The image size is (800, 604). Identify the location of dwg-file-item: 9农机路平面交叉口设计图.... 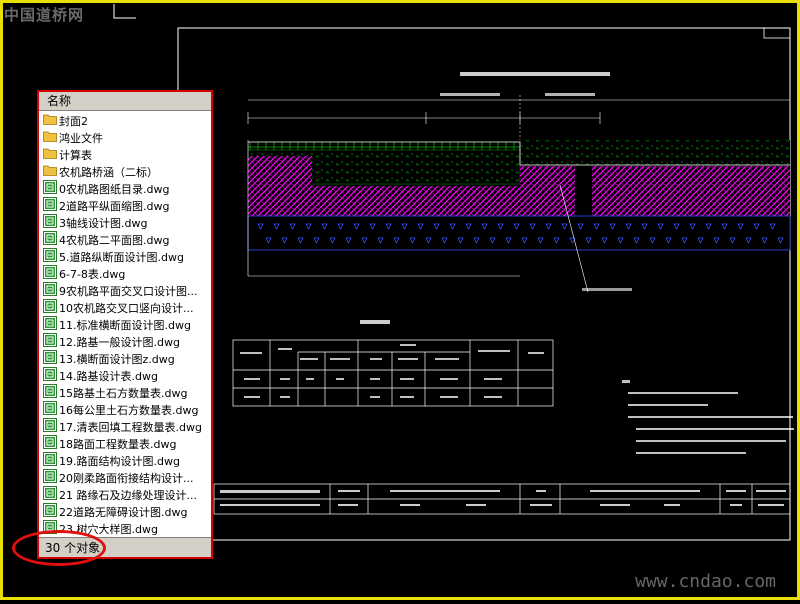
(126, 290).